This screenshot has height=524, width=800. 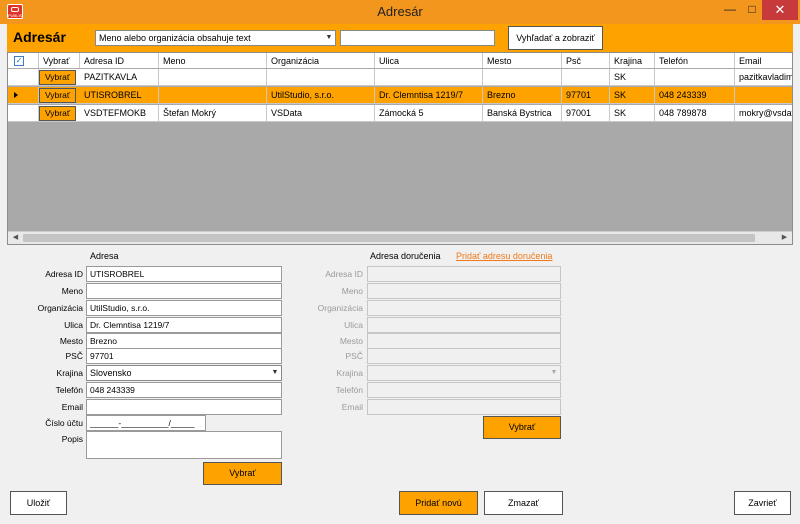 I want to click on delivery-street-field, so click(x=464, y=325).